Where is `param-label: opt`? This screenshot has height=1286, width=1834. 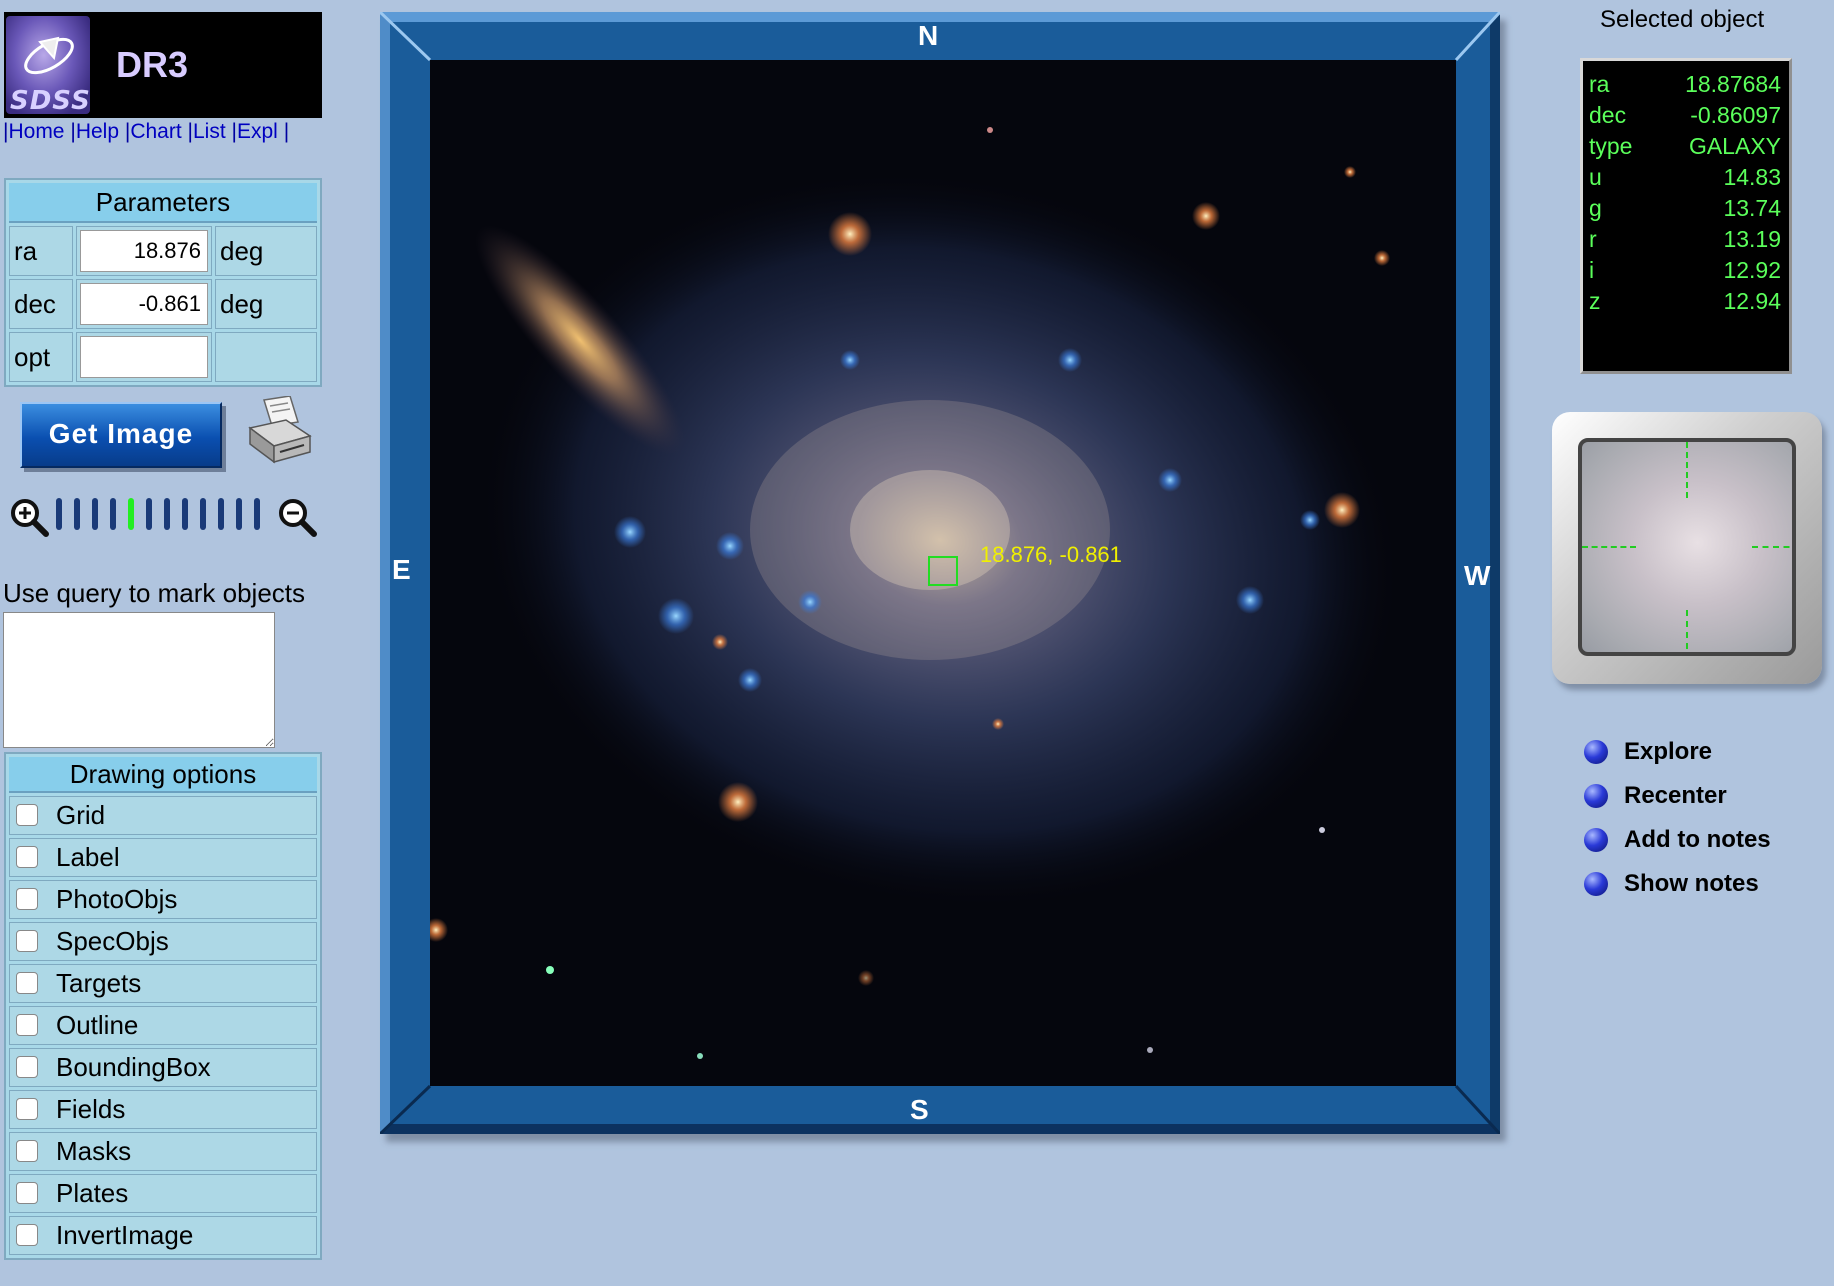
param-label: opt is located at coordinates (41, 357).